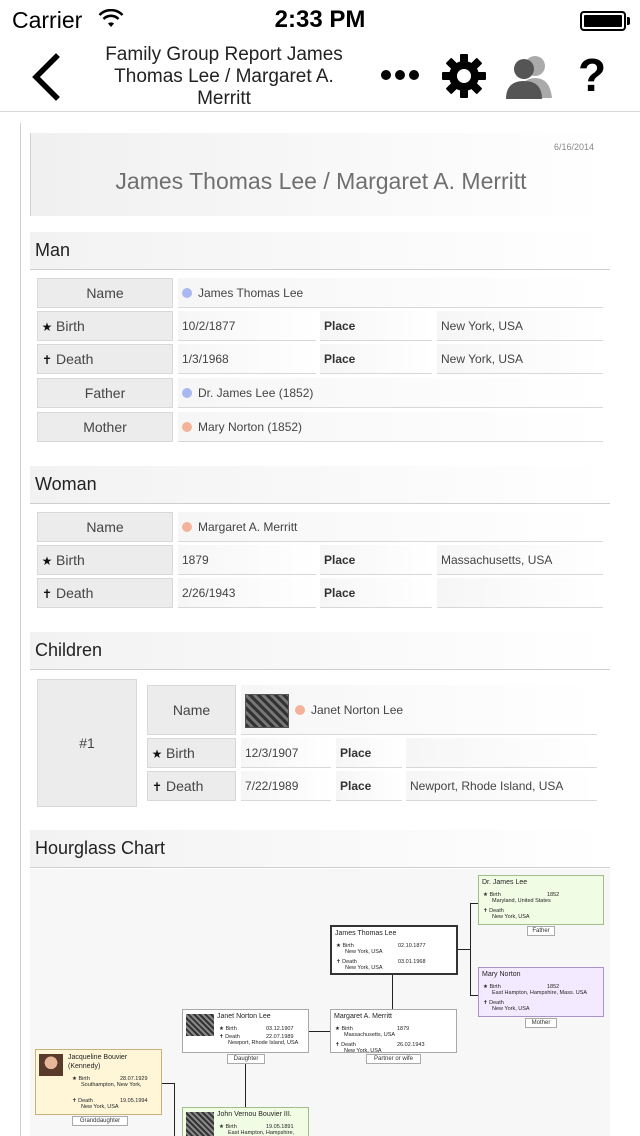 The width and height of the screenshot is (640, 1136). Describe the element at coordinates (267, 710) in the screenshot. I see `child-photo` at that location.